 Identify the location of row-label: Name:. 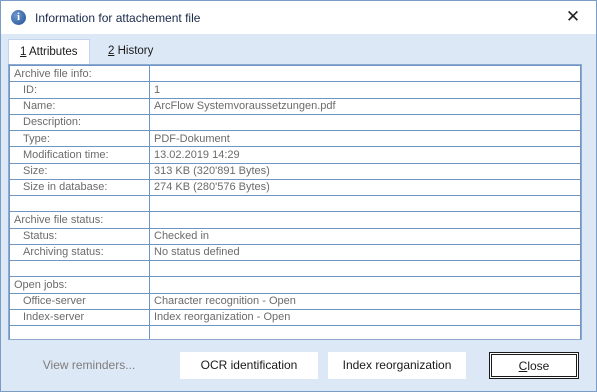
(79, 106).